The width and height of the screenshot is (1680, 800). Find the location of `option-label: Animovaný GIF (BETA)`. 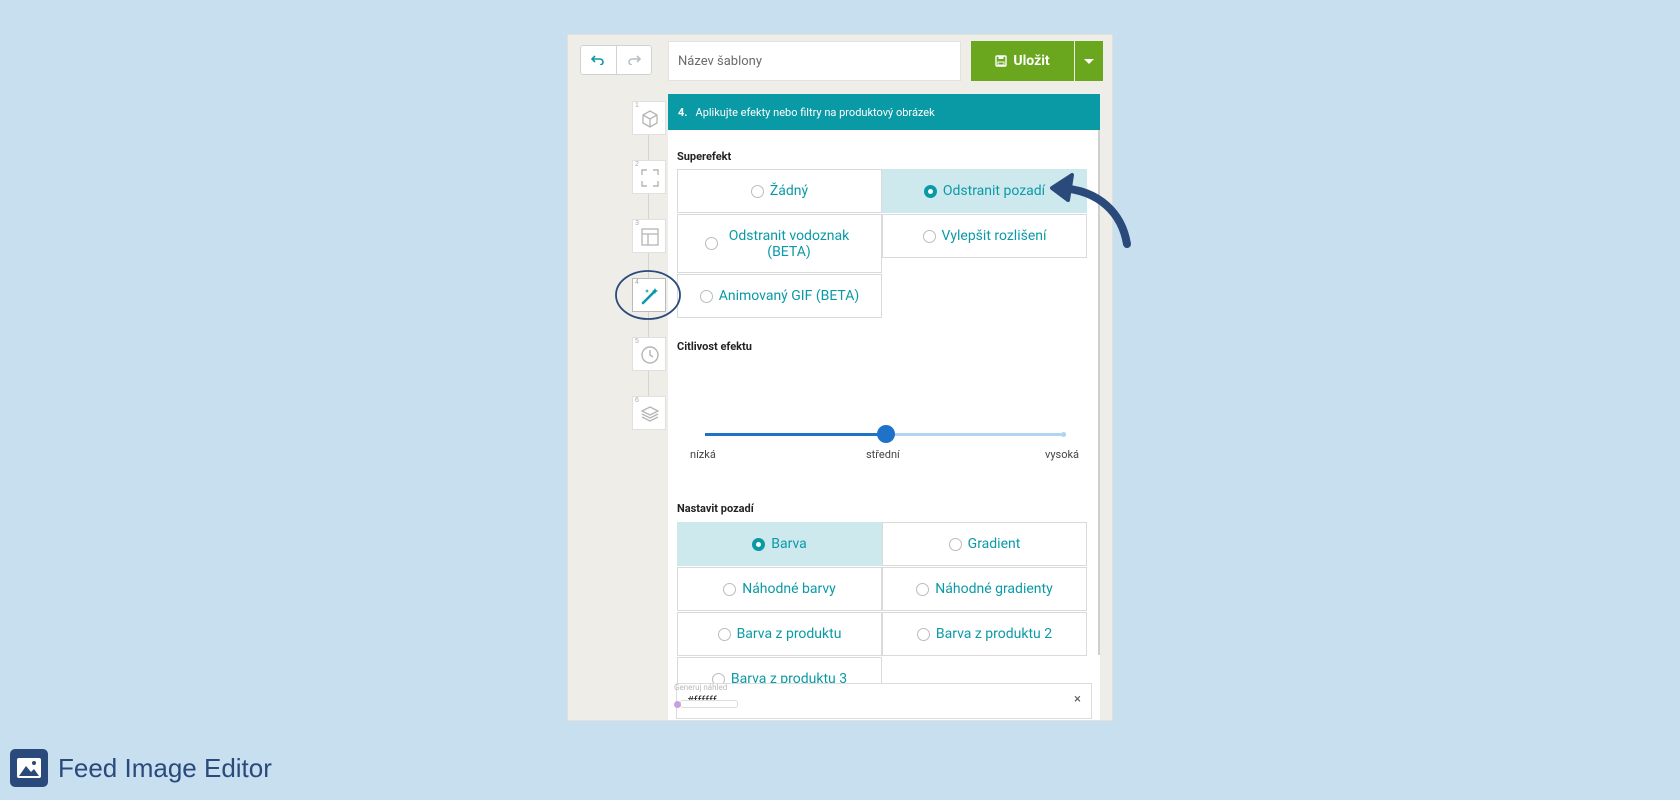

option-label: Animovaný GIF (BETA) is located at coordinates (789, 296).